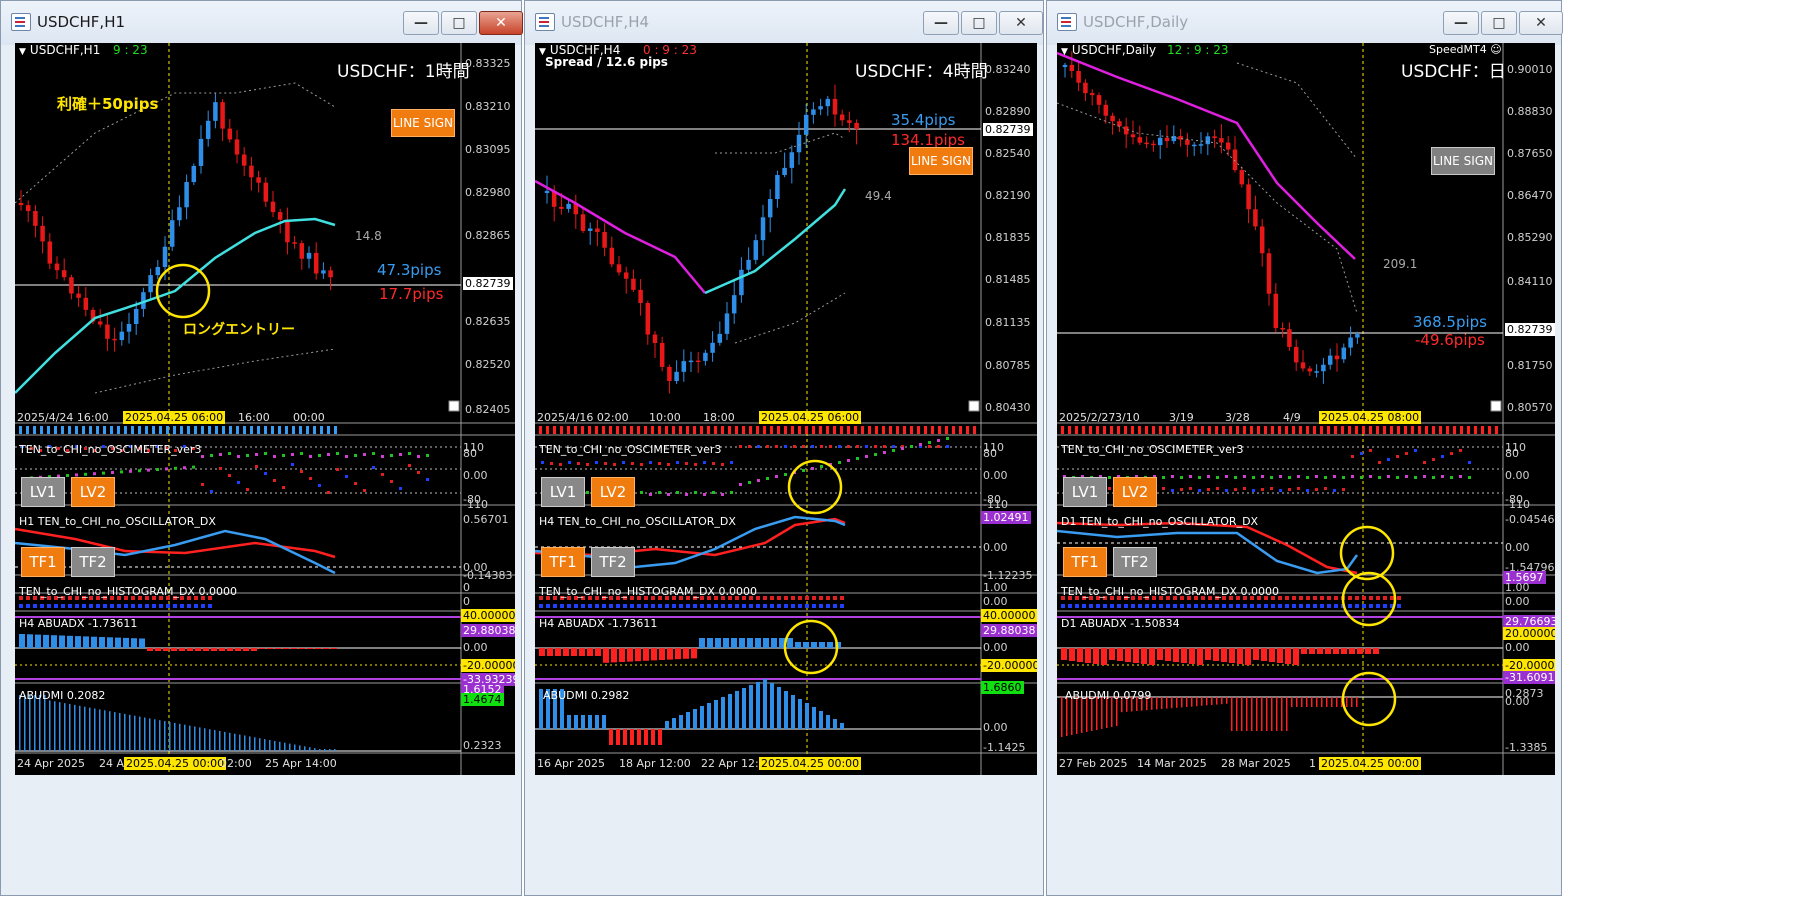 The width and height of the screenshot is (1804, 906). Describe the element at coordinates (1530, 519) in the screenshot. I see `dx-level: -0.04546` at that location.